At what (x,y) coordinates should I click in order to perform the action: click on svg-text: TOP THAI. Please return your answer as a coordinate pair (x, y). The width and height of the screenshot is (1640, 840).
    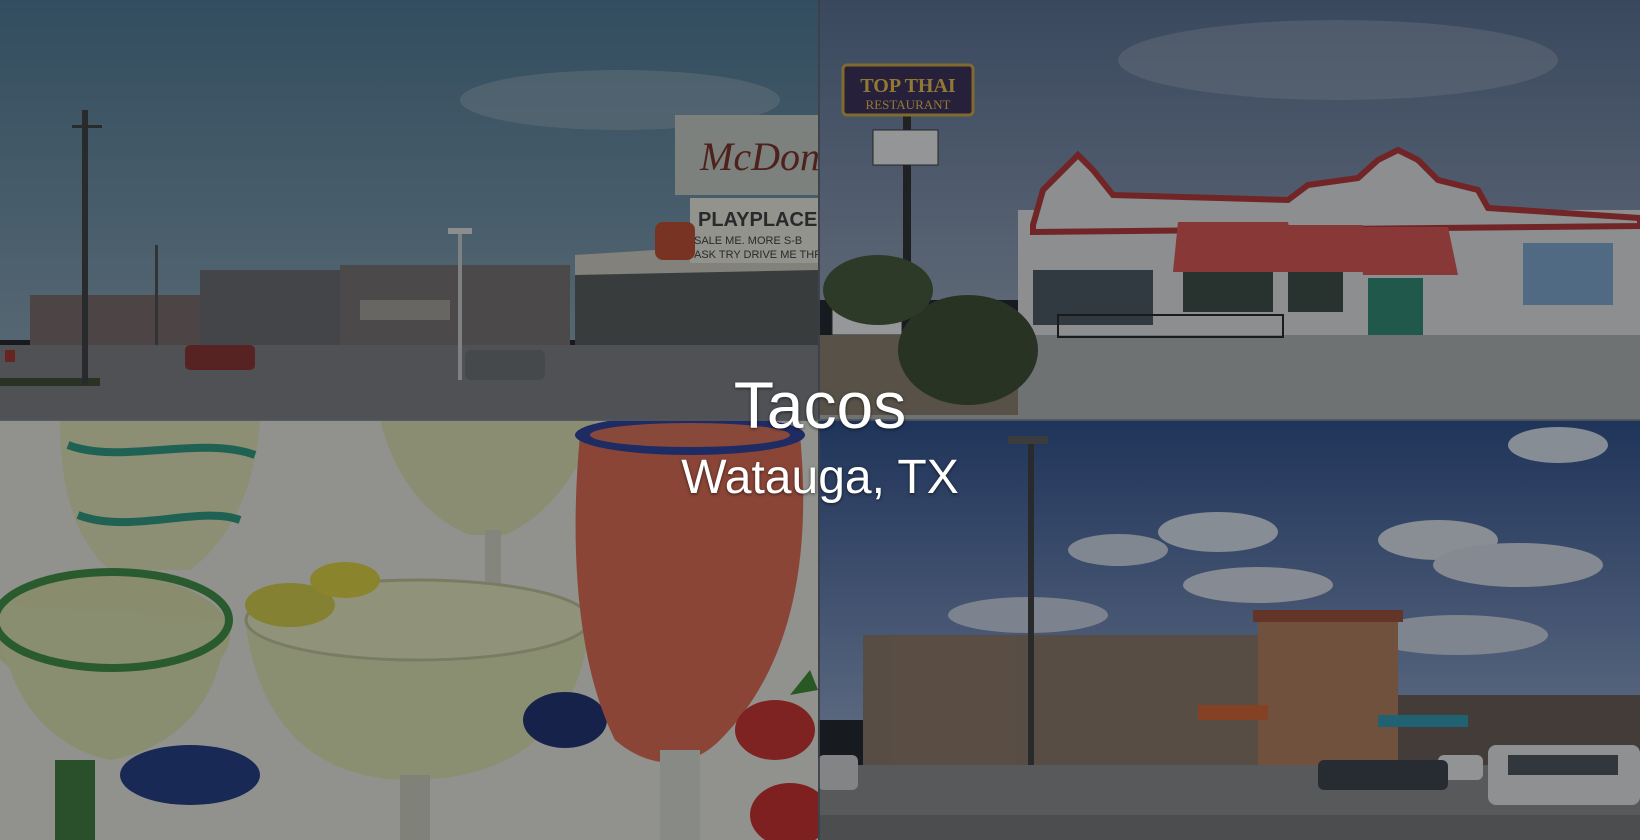
    Looking at the image, I should click on (908, 86).